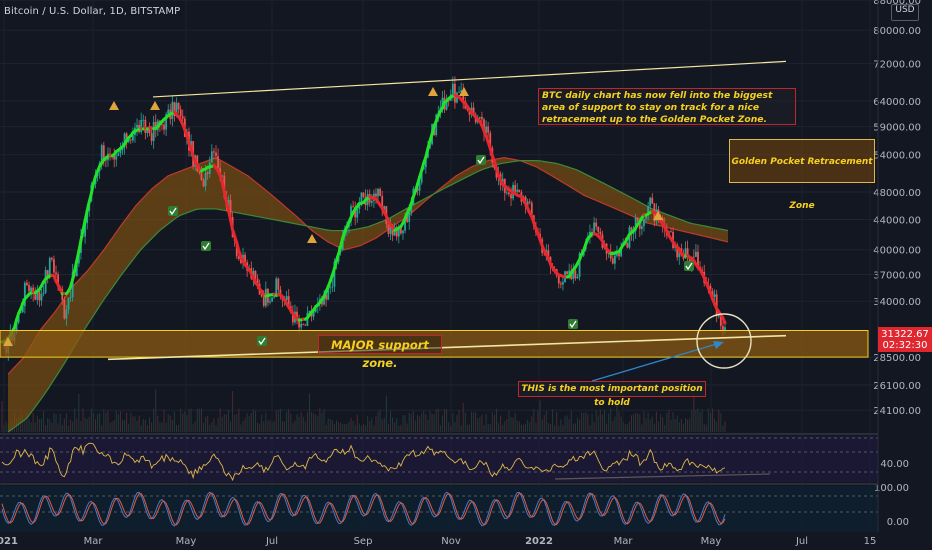  What do you see at coordinates (905, 12) in the screenshot?
I see `currency-badge: USD` at bounding box center [905, 12].